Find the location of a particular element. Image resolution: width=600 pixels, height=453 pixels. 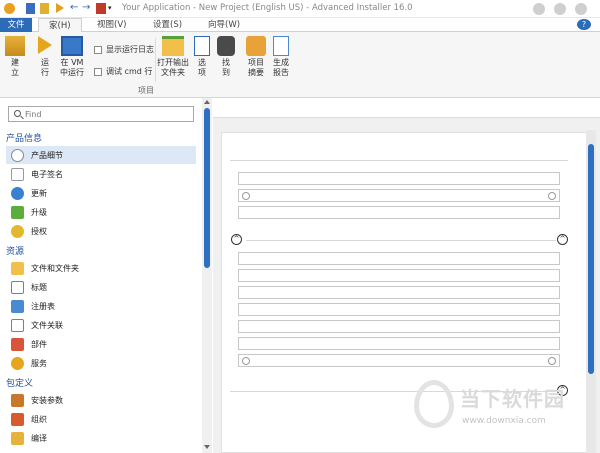

services-gear-icon is located at coordinates (17, 363).